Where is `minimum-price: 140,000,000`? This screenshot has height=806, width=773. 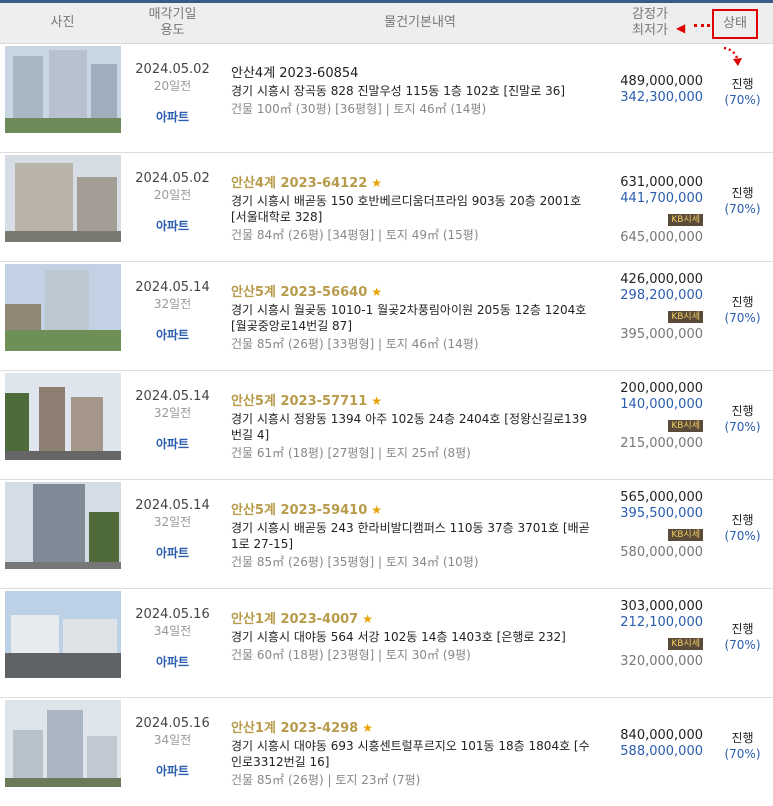 minimum-price: 140,000,000 is located at coordinates (661, 404).